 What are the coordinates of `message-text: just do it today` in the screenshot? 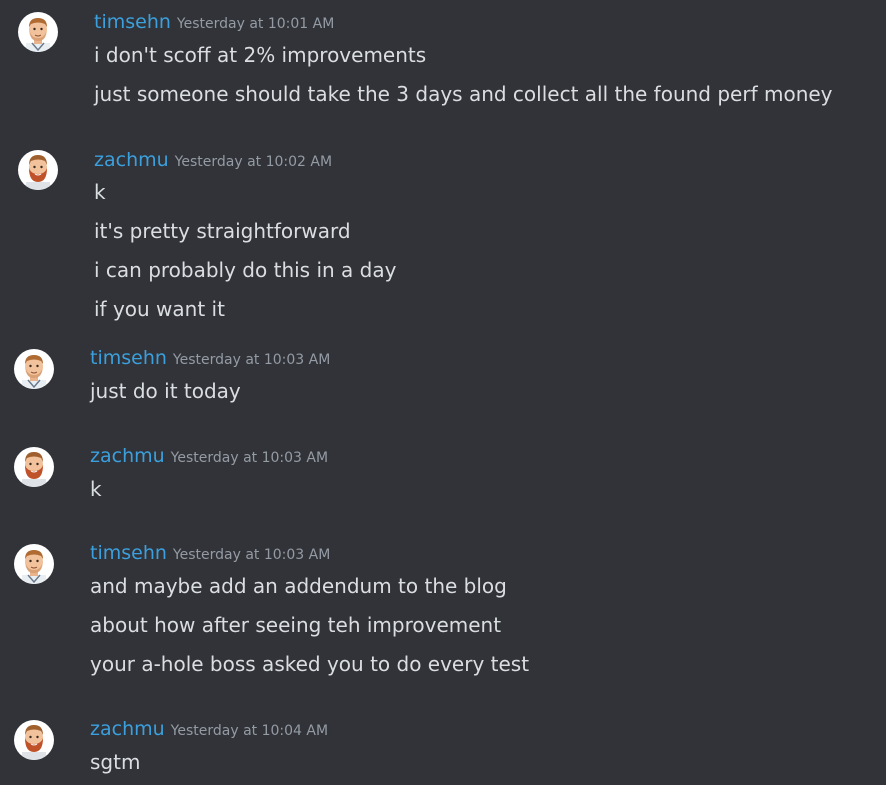 It's located at (165, 391).